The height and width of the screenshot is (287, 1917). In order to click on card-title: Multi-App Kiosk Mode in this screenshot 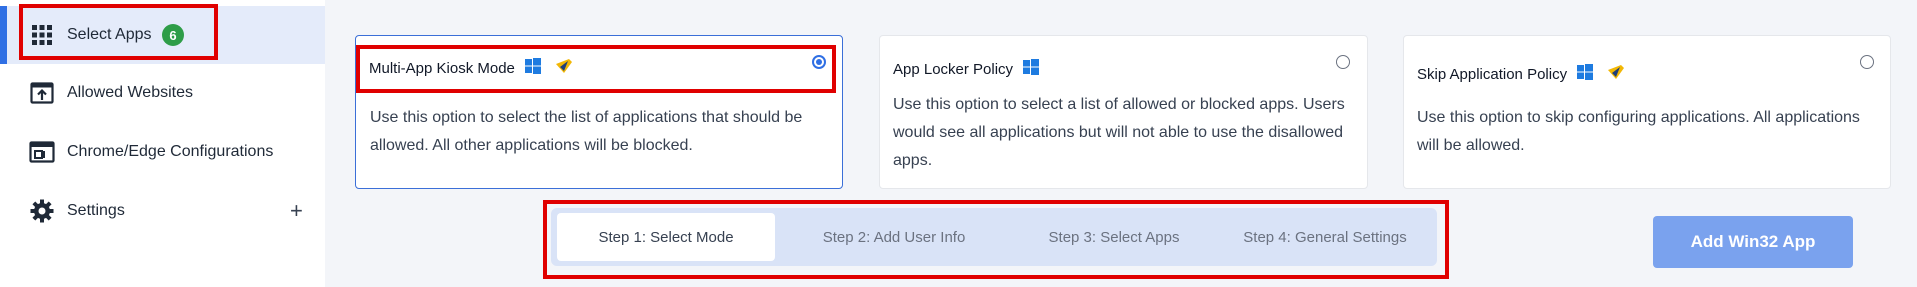, I will do `click(471, 68)`.